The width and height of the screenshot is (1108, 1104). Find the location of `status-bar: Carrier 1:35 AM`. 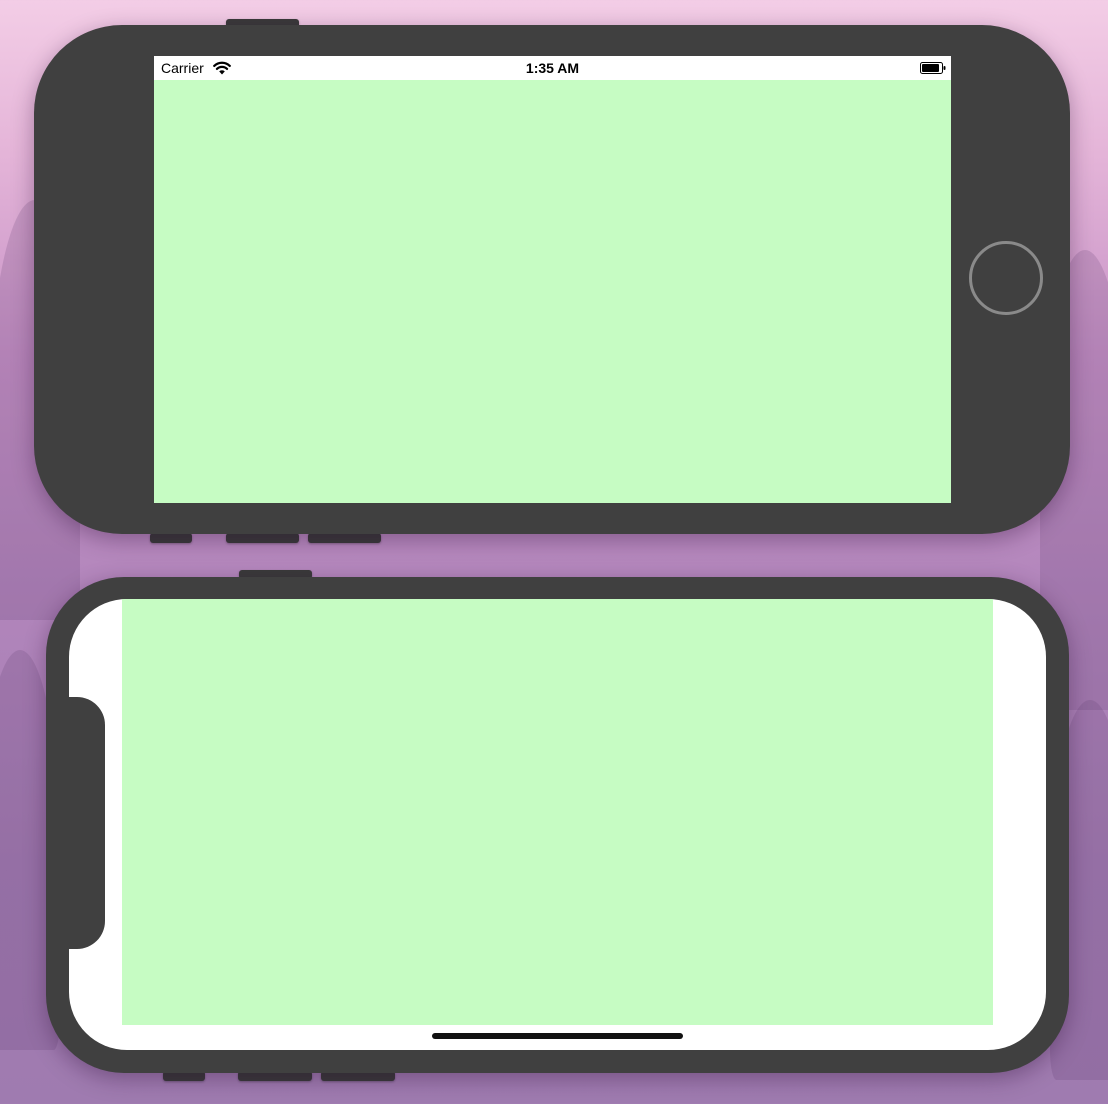

status-bar: Carrier 1:35 AM is located at coordinates (552, 68).